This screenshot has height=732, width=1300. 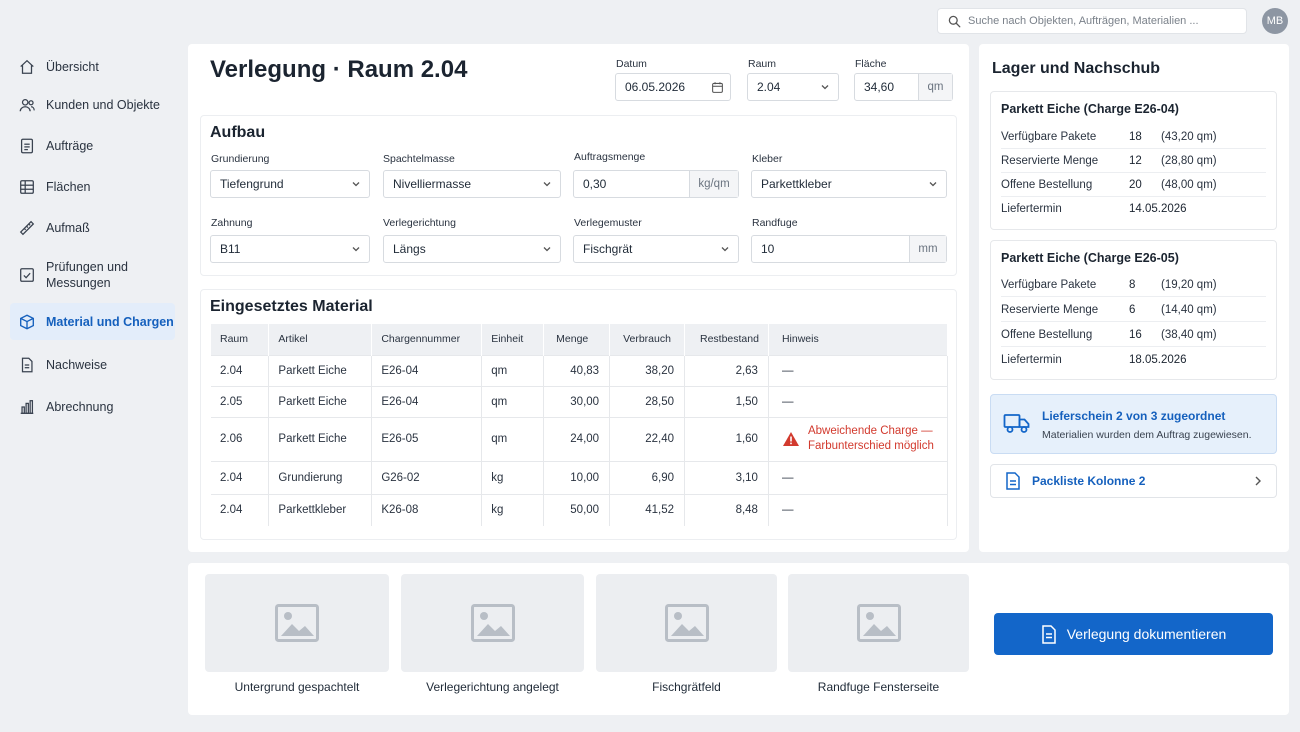 I want to click on cell-charge: E26-05, so click(x=427, y=438).